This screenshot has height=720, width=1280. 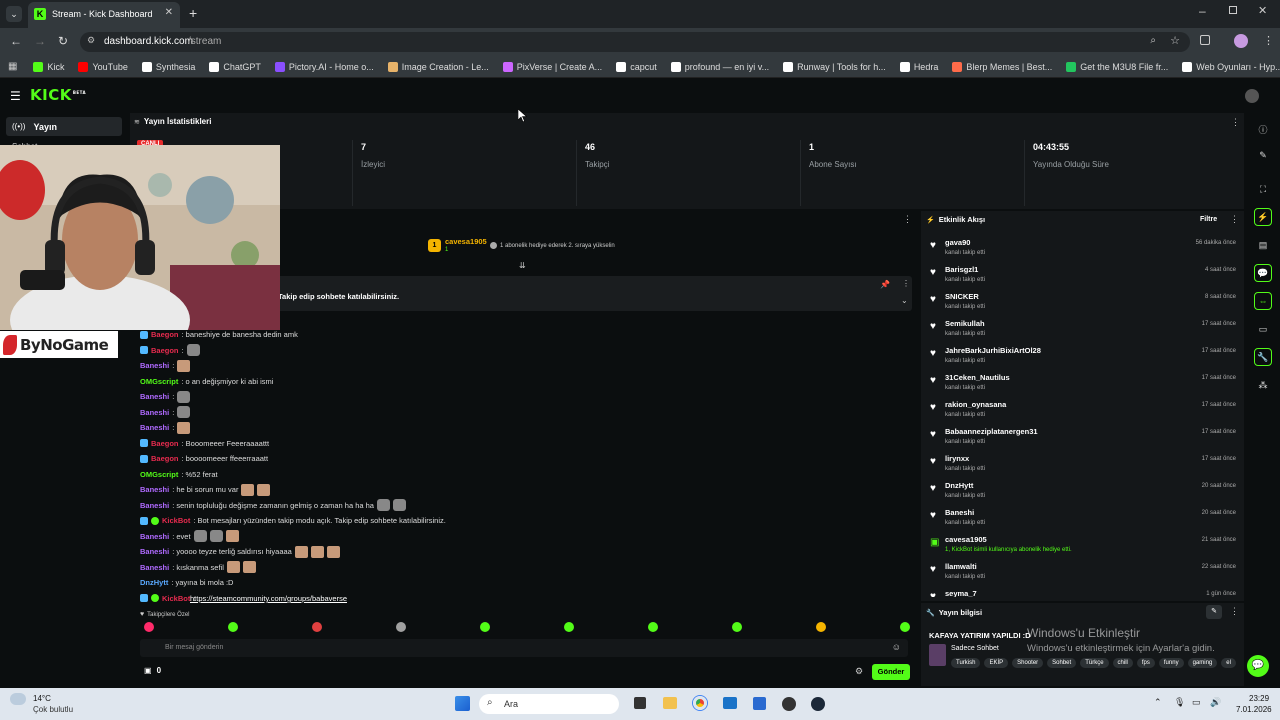 I want to click on activity-item: ♥ Baneshi kanalı takip etti 20 saat önce, so click(x=1082, y=518).